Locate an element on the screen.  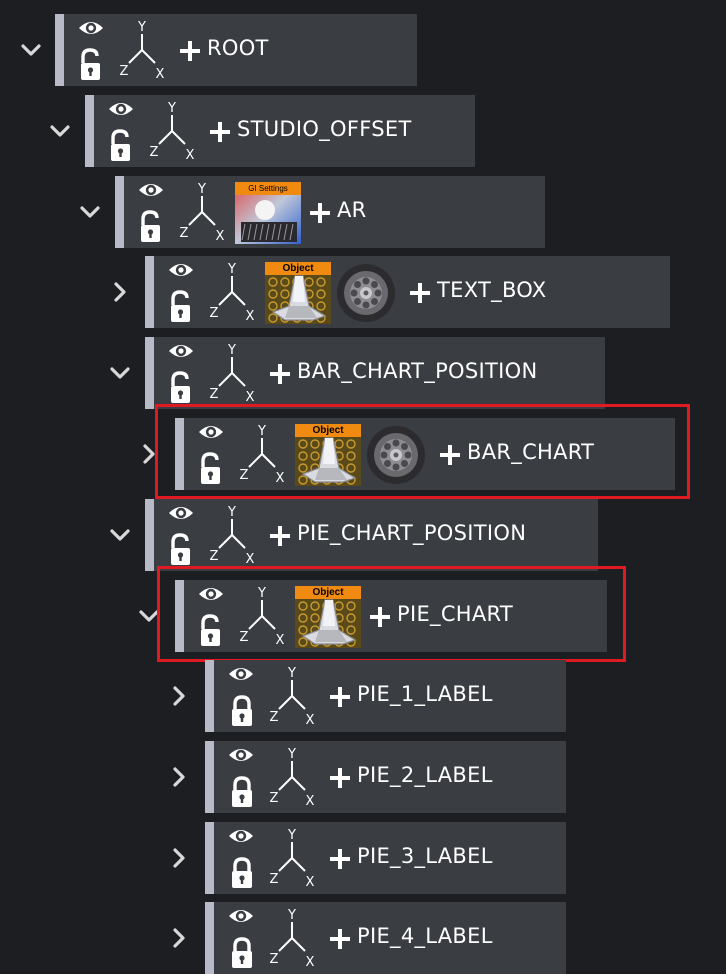
node-panel: Y Z X GI Settings AR is located at coordinates (330, 212).